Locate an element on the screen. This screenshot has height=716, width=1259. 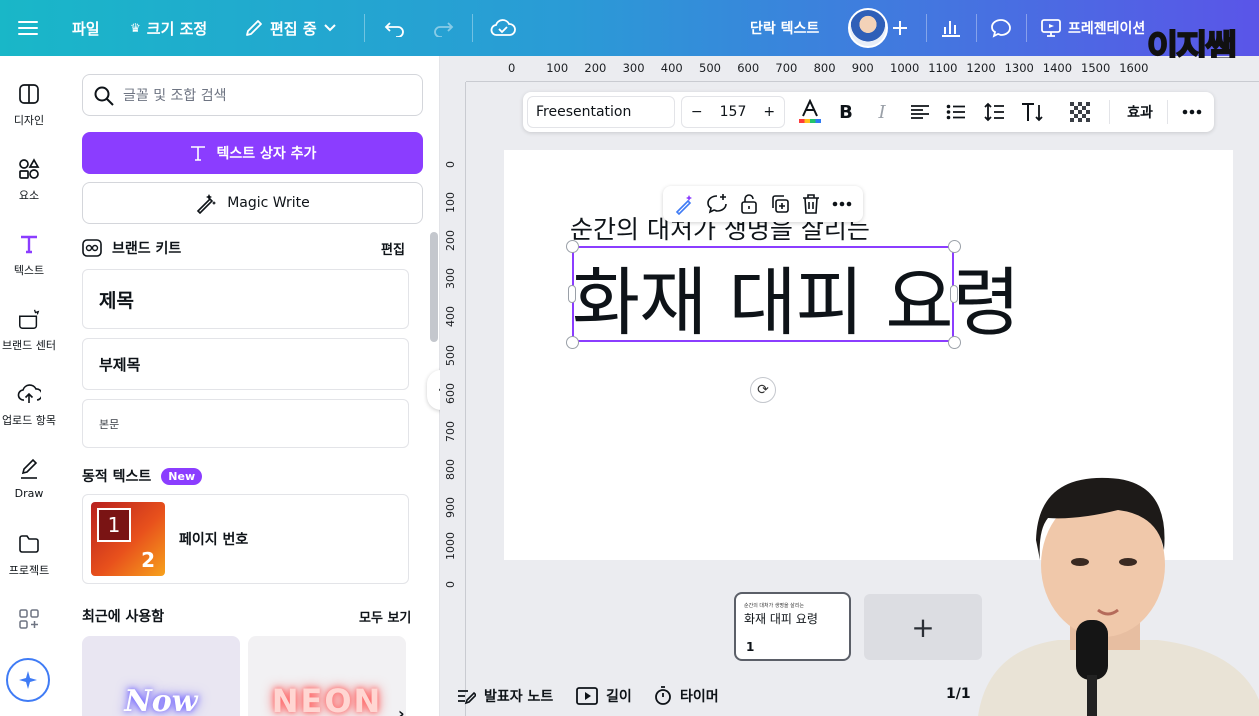
recent-item-now: Now is located at coordinates (161, 676).